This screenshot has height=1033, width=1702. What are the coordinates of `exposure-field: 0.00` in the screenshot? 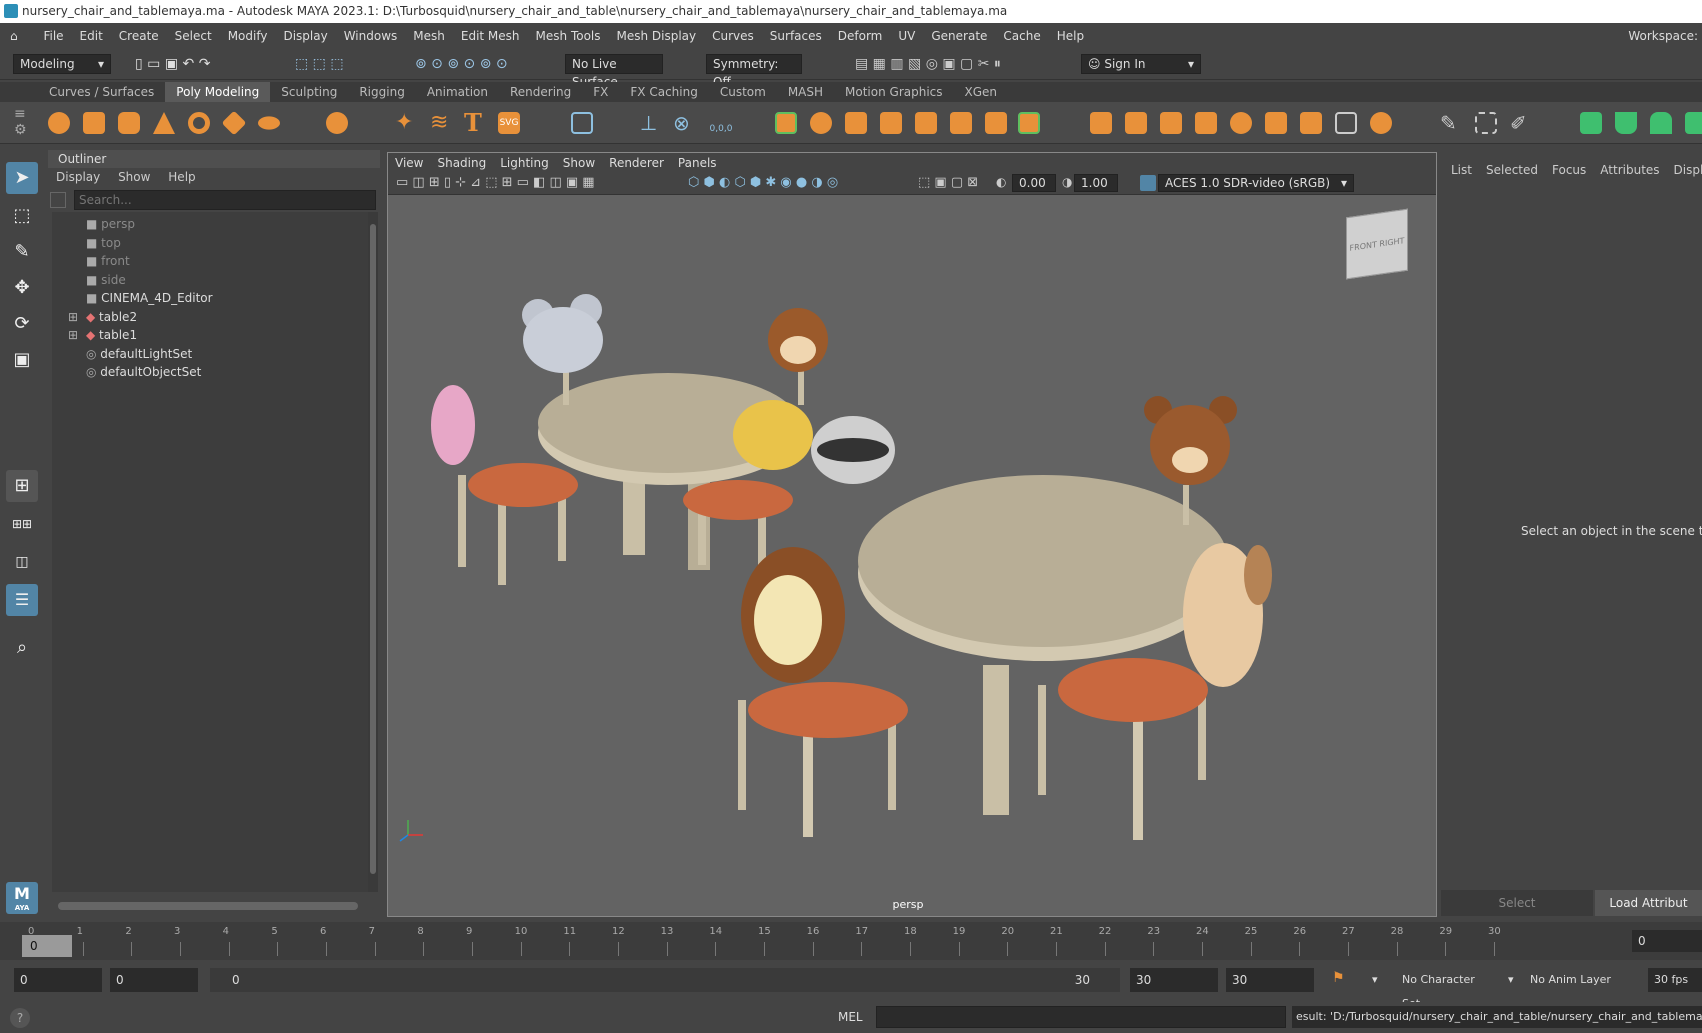 It's located at (1034, 183).